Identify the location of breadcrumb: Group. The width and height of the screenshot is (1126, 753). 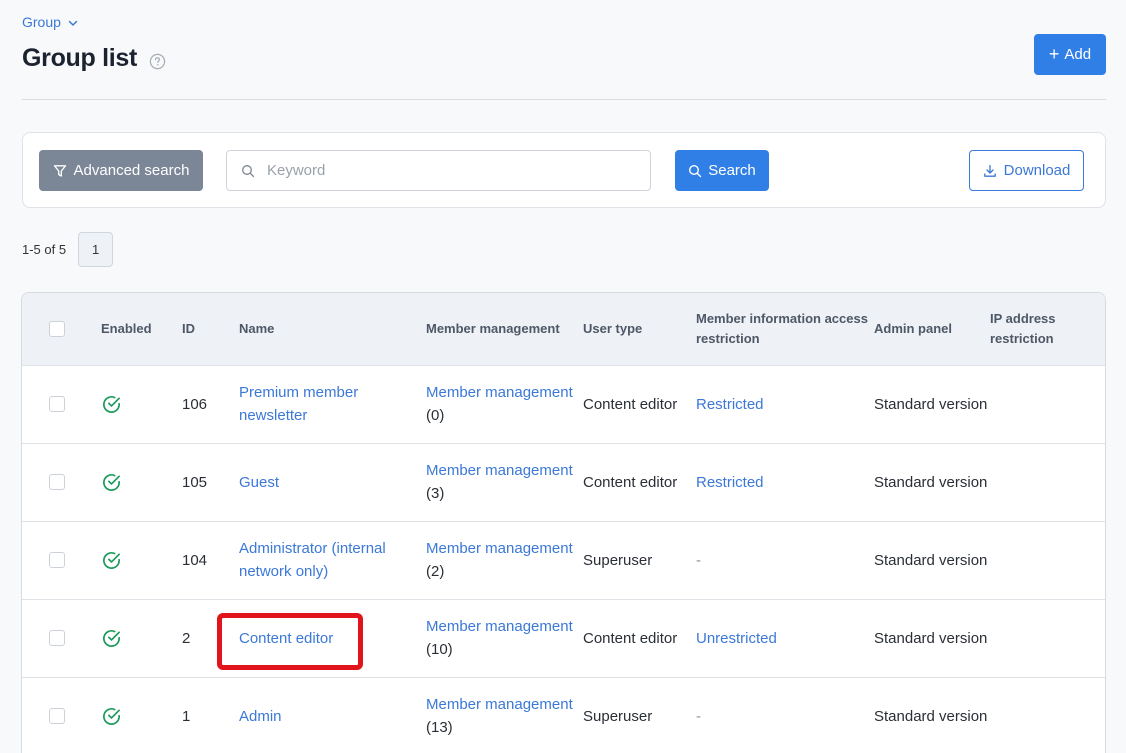
(50, 22).